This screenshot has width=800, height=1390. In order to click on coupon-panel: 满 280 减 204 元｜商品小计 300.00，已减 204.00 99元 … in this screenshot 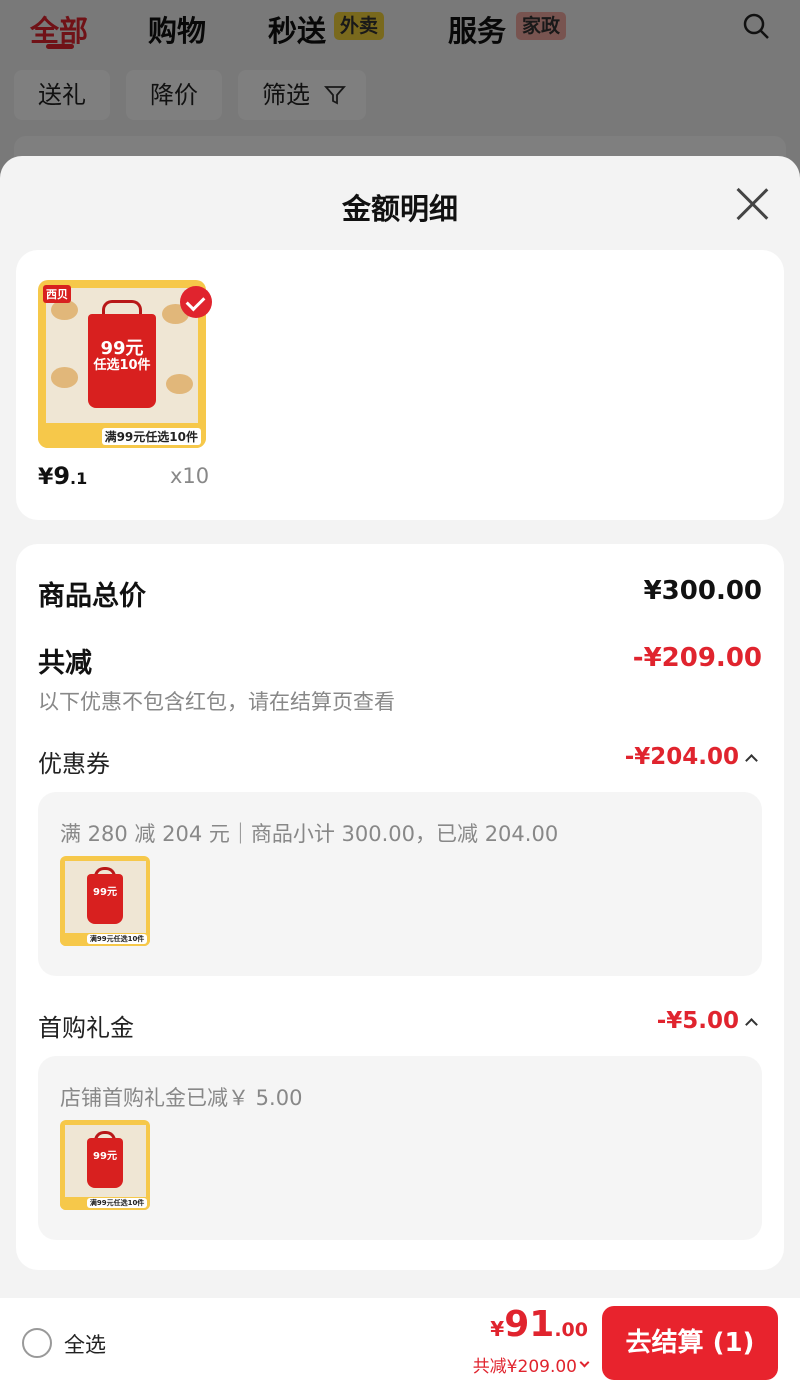, I will do `click(400, 884)`.